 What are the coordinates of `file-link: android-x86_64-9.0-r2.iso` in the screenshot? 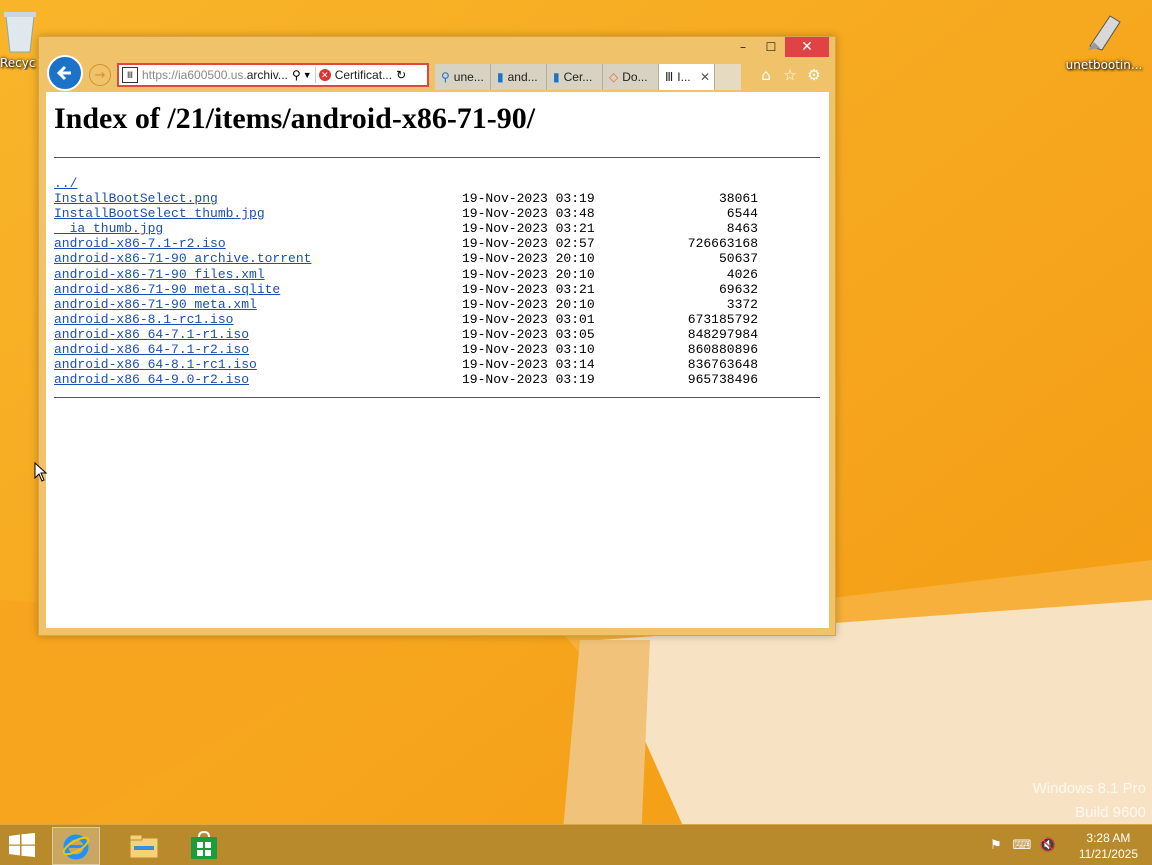 It's located at (258, 379).